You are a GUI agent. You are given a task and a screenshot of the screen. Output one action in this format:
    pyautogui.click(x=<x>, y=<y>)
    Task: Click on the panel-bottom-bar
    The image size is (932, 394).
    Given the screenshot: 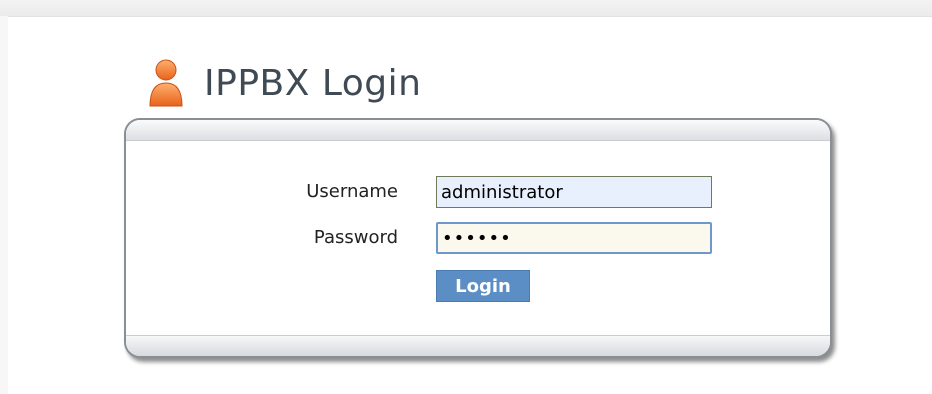 What is the action you would take?
    pyautogui.click(x=478, y=345)
    